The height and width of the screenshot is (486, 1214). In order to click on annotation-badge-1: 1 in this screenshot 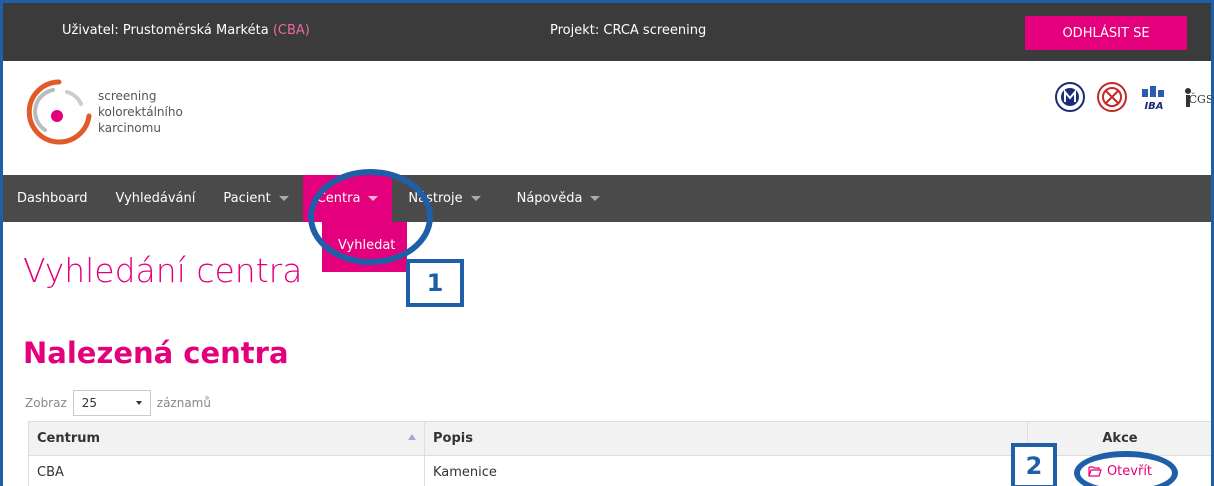, I will do `click(435, 283)`.